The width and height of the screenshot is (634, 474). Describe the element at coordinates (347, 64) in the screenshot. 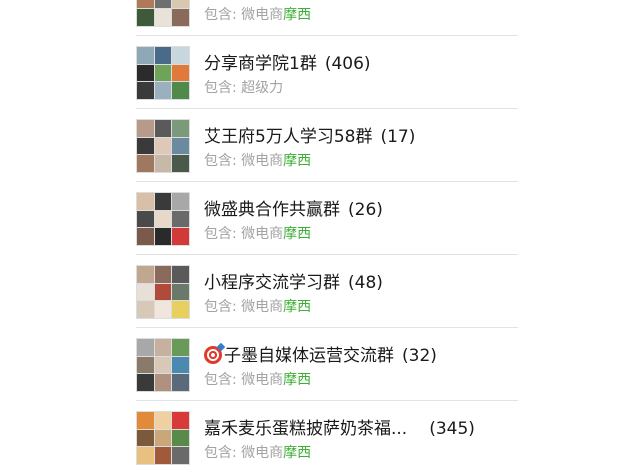

I see `member-count: (406)` at that location.